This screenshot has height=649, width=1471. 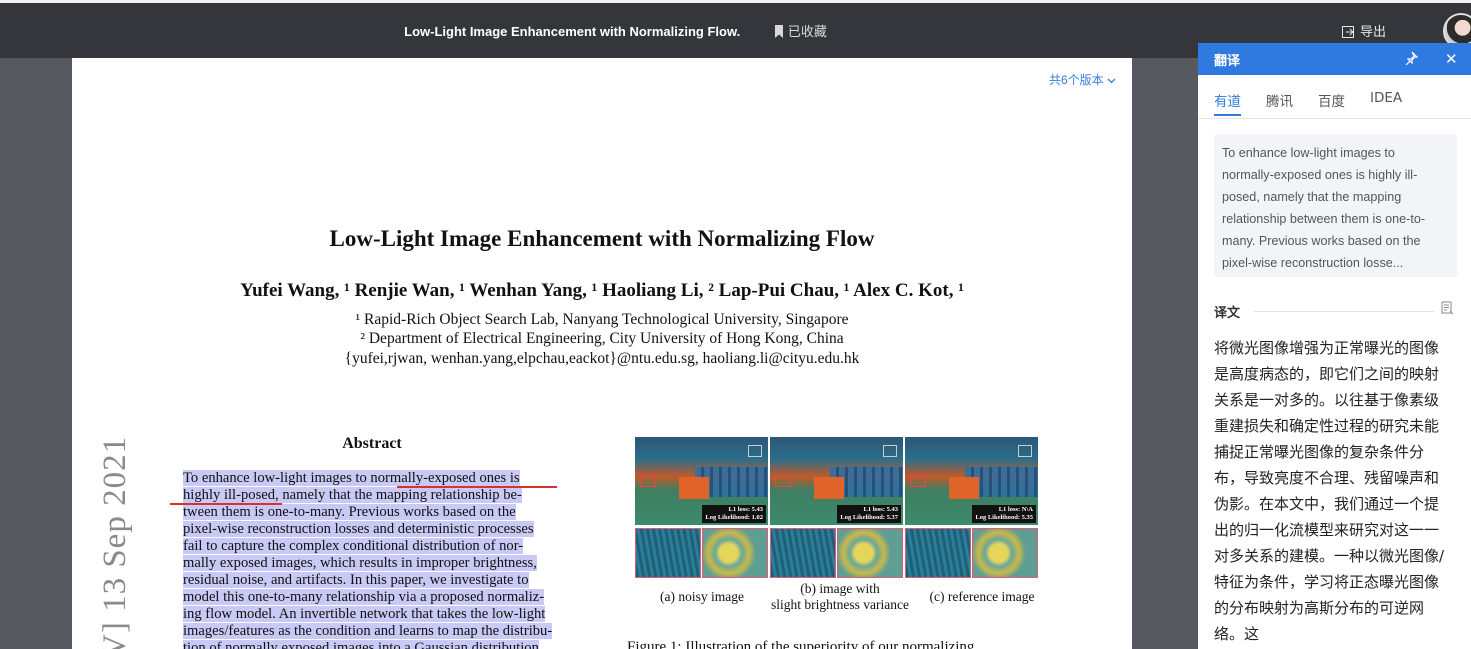 I want to click on export-button: 导出, so click(x=1364, y=30).